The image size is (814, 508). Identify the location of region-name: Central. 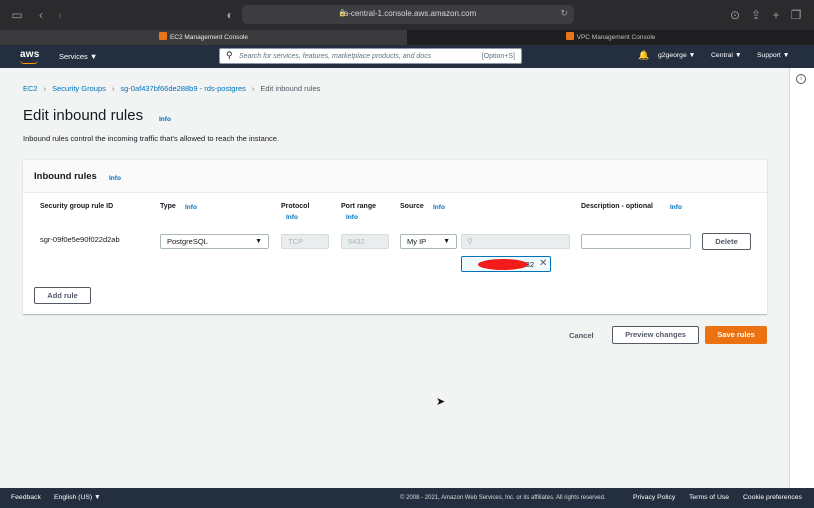
(722, 55).